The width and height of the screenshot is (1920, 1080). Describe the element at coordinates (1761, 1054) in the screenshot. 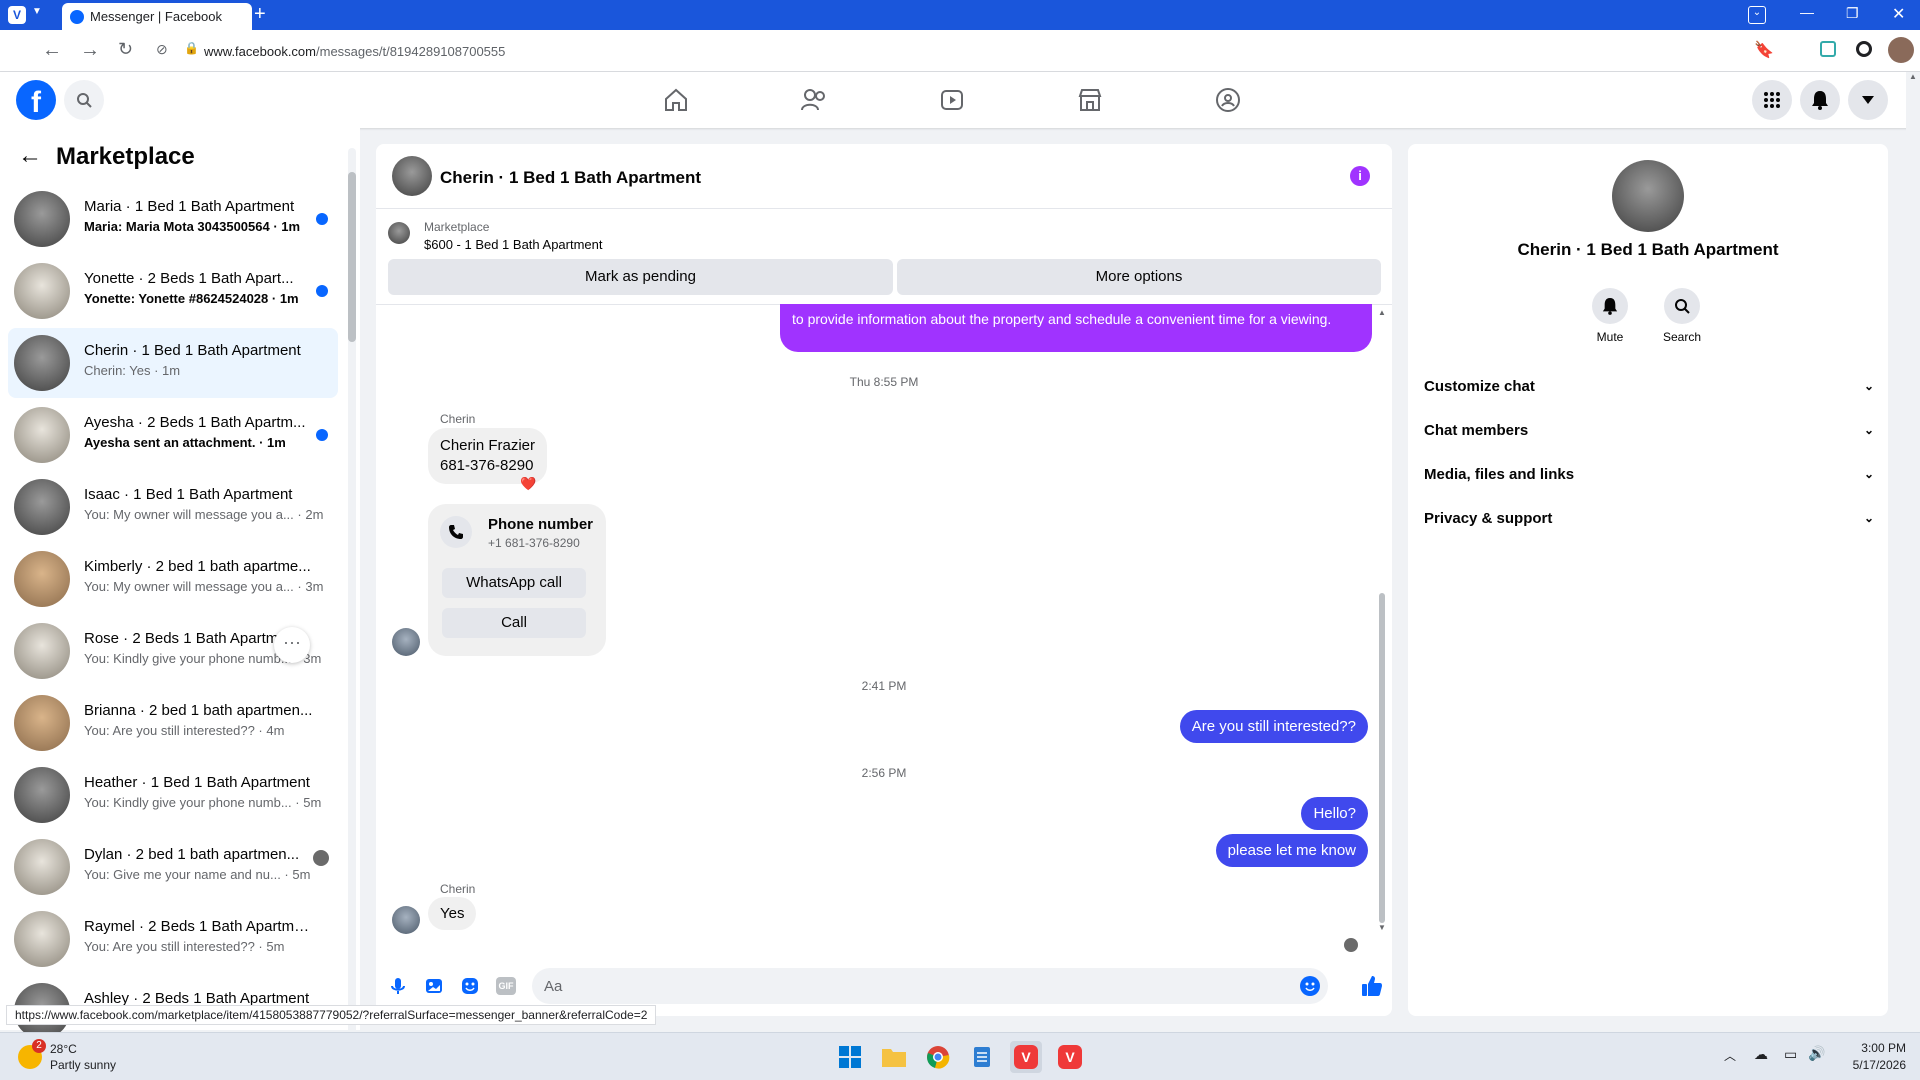

I see `cloud-icon: ☁` at that location.